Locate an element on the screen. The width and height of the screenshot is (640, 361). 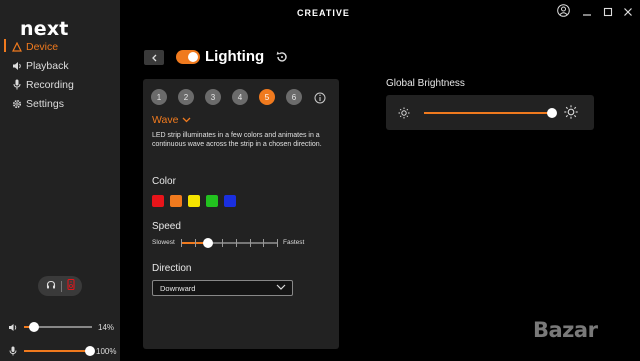
direction-select: Downward is located at coordinates (222, 288).